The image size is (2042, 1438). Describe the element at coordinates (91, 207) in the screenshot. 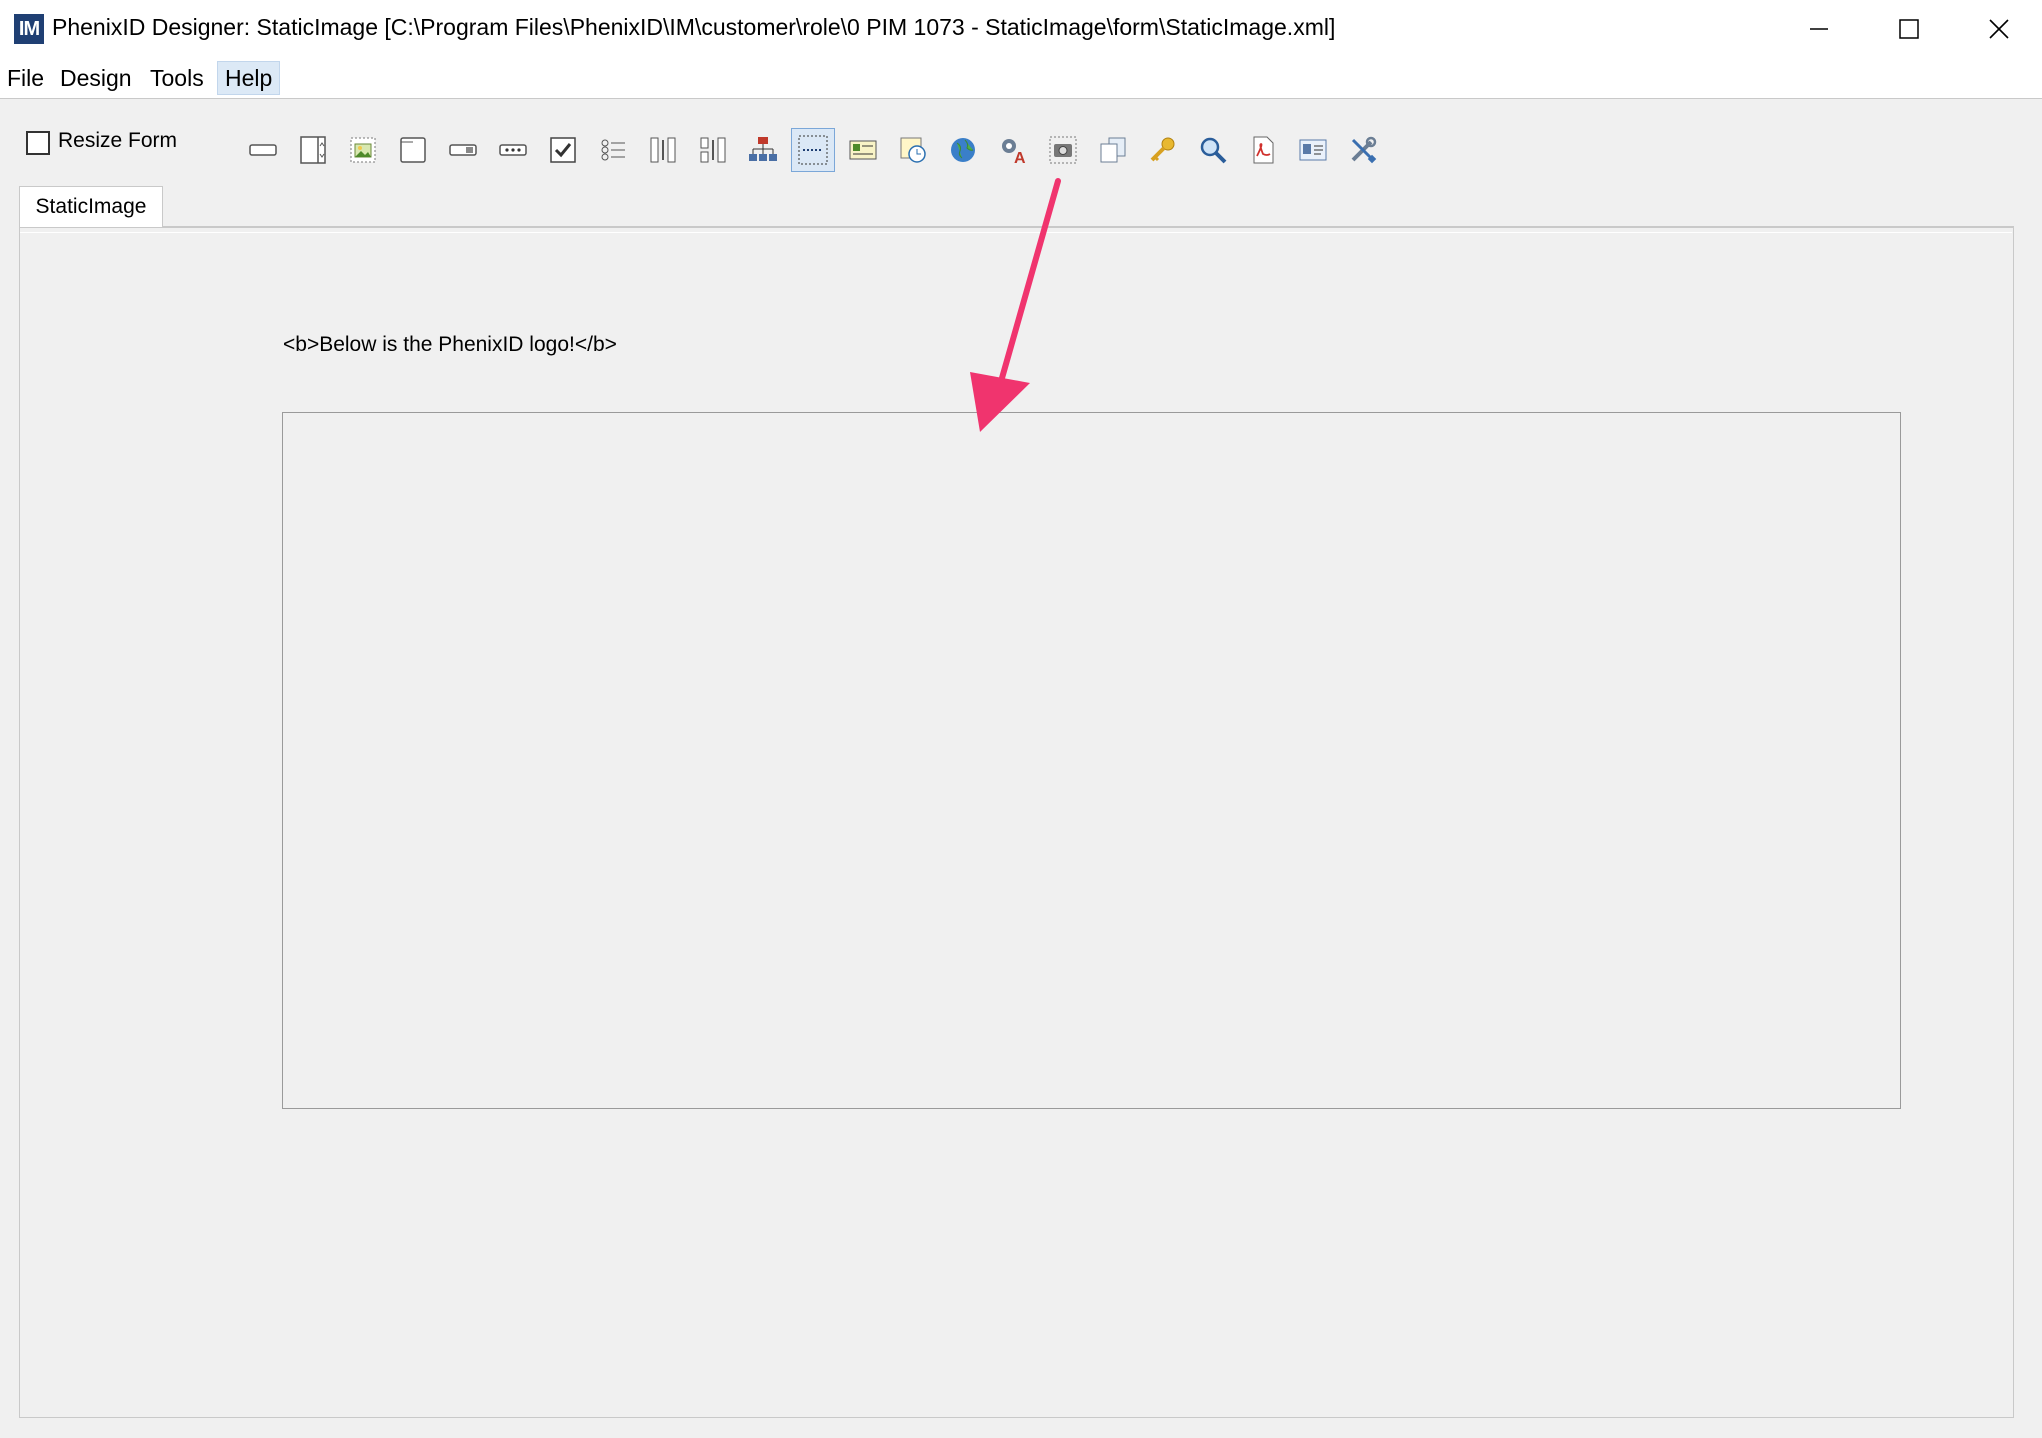

I see `tab-staticimage: StaticImage` at that location.